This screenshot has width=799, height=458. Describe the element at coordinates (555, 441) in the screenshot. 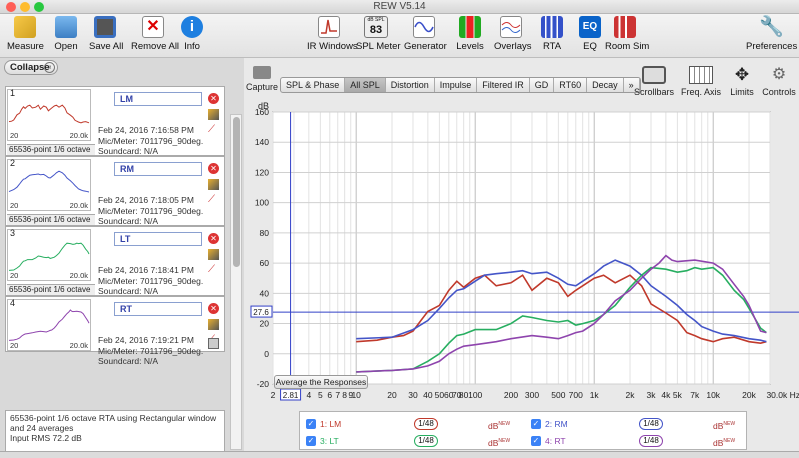

I see `legend-label: 4: RT` at that location.